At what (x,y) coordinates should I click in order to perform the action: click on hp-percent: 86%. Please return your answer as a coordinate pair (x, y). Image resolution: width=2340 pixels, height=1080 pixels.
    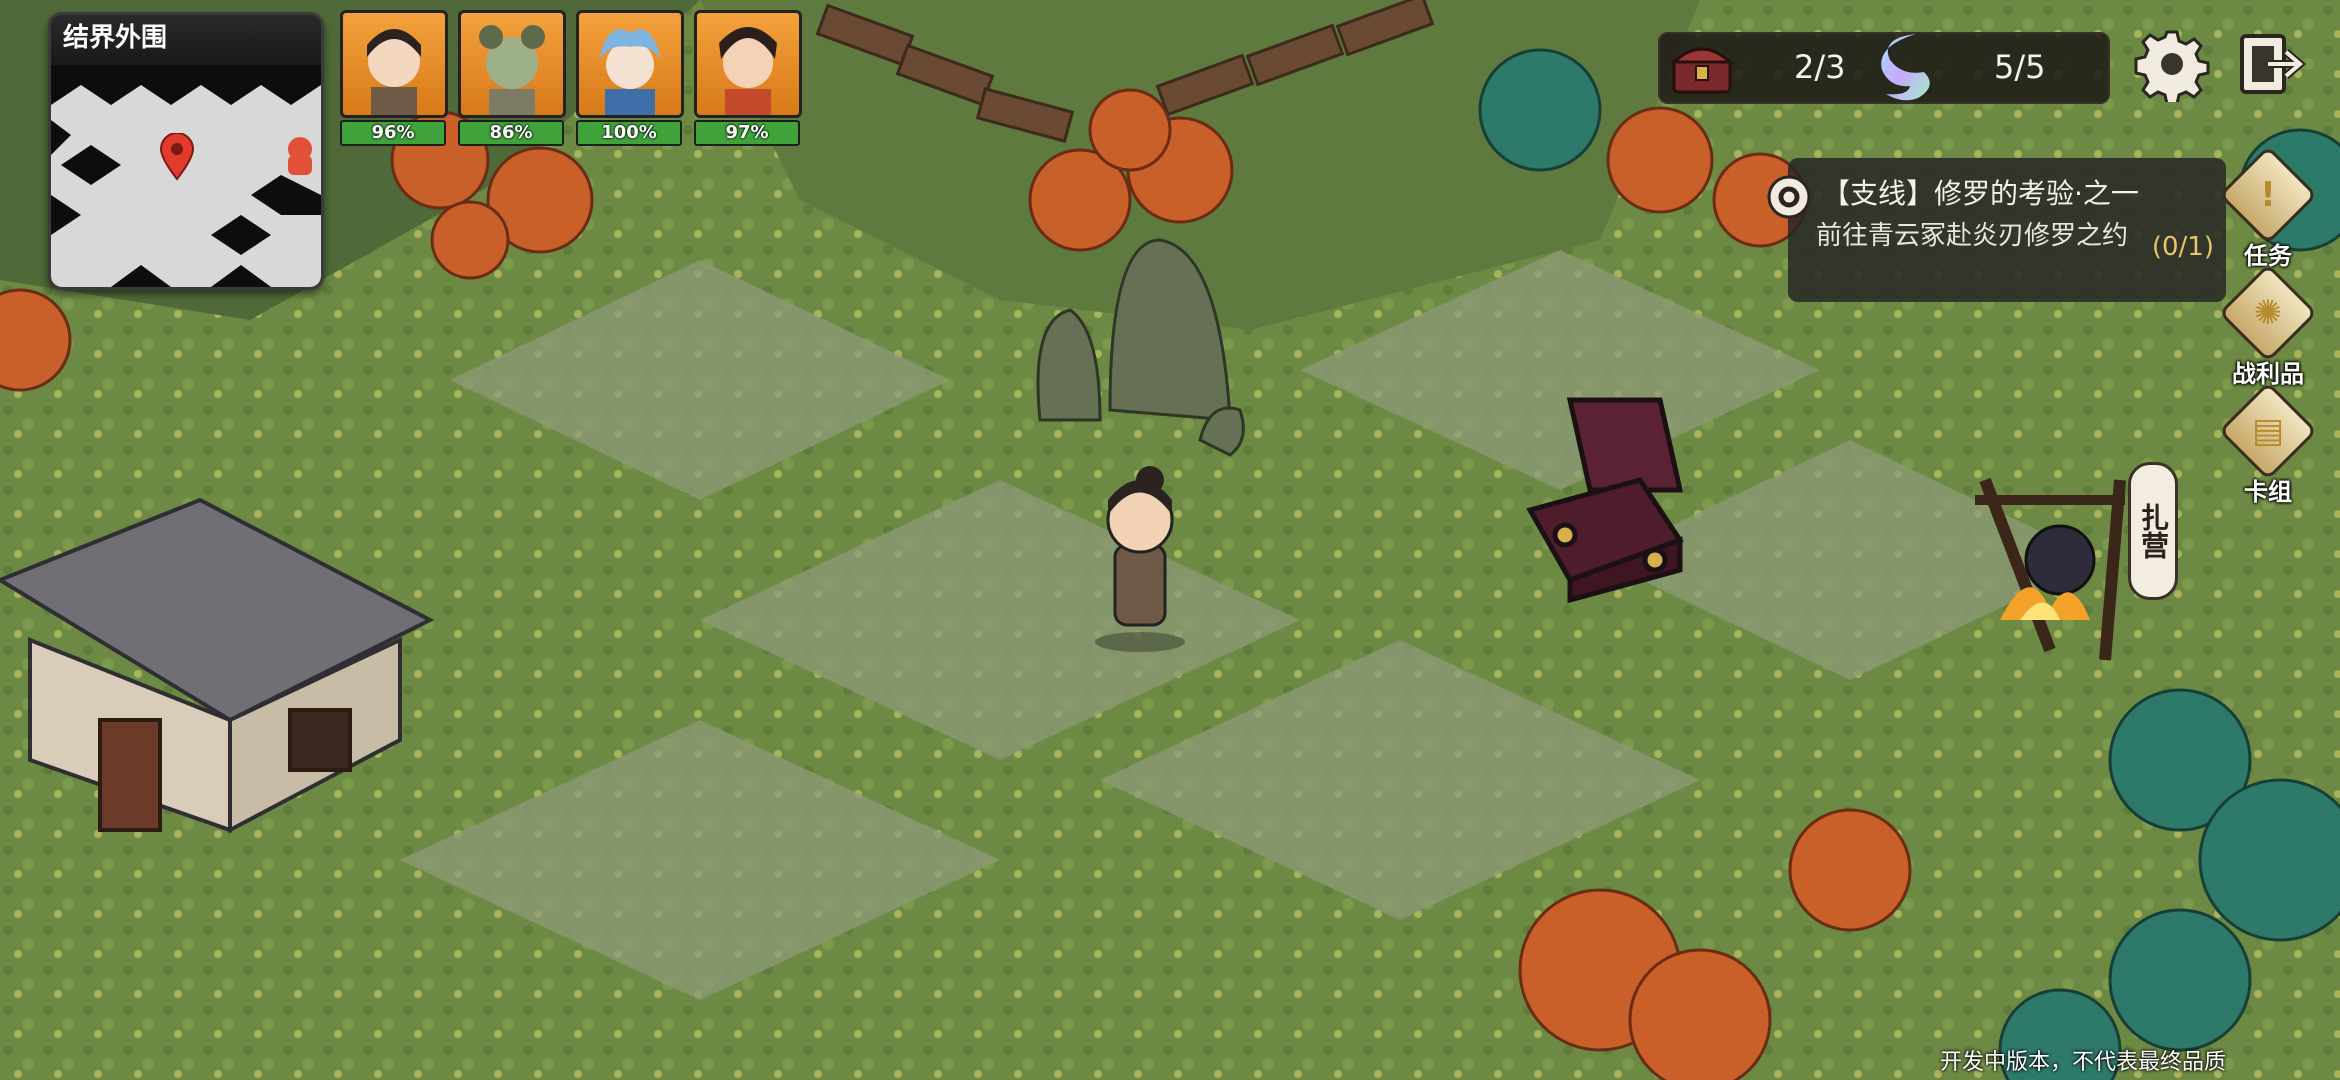
    Looking at the image, I should click on (511, 133).